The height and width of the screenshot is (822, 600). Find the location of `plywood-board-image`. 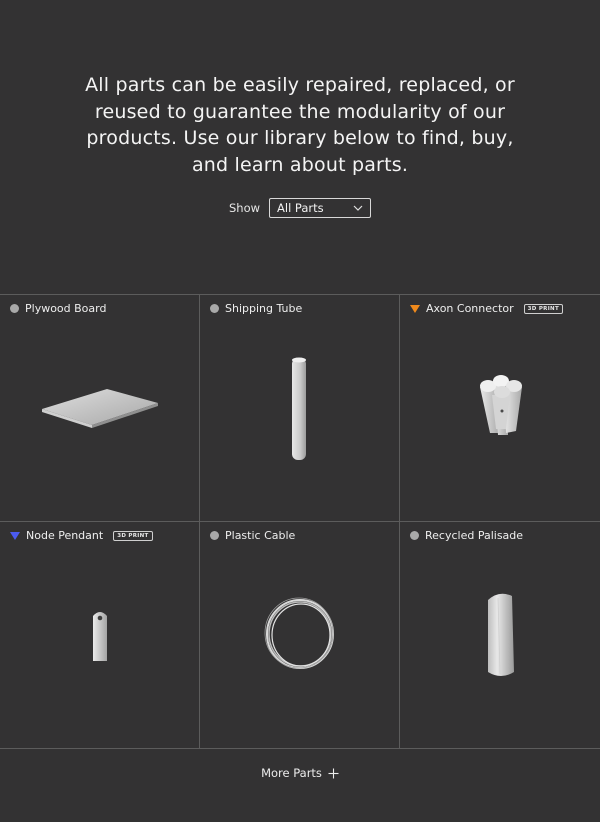

plywood-board-image is located at coordinates (100, 408).